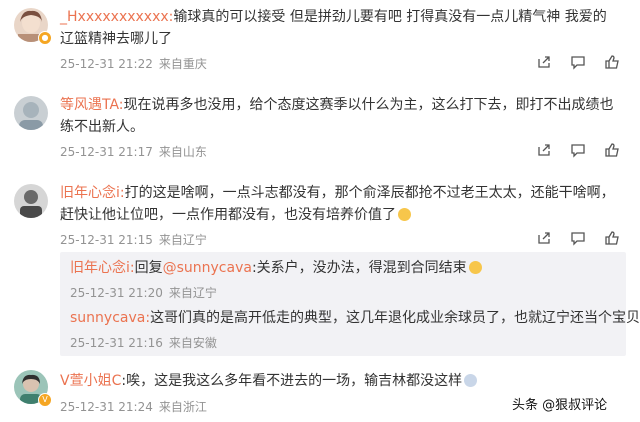  What do you see at coordinates (110, 318) in the screenshot?
I see `reply-username: sunnycava:` at bounding box center [110, 318].